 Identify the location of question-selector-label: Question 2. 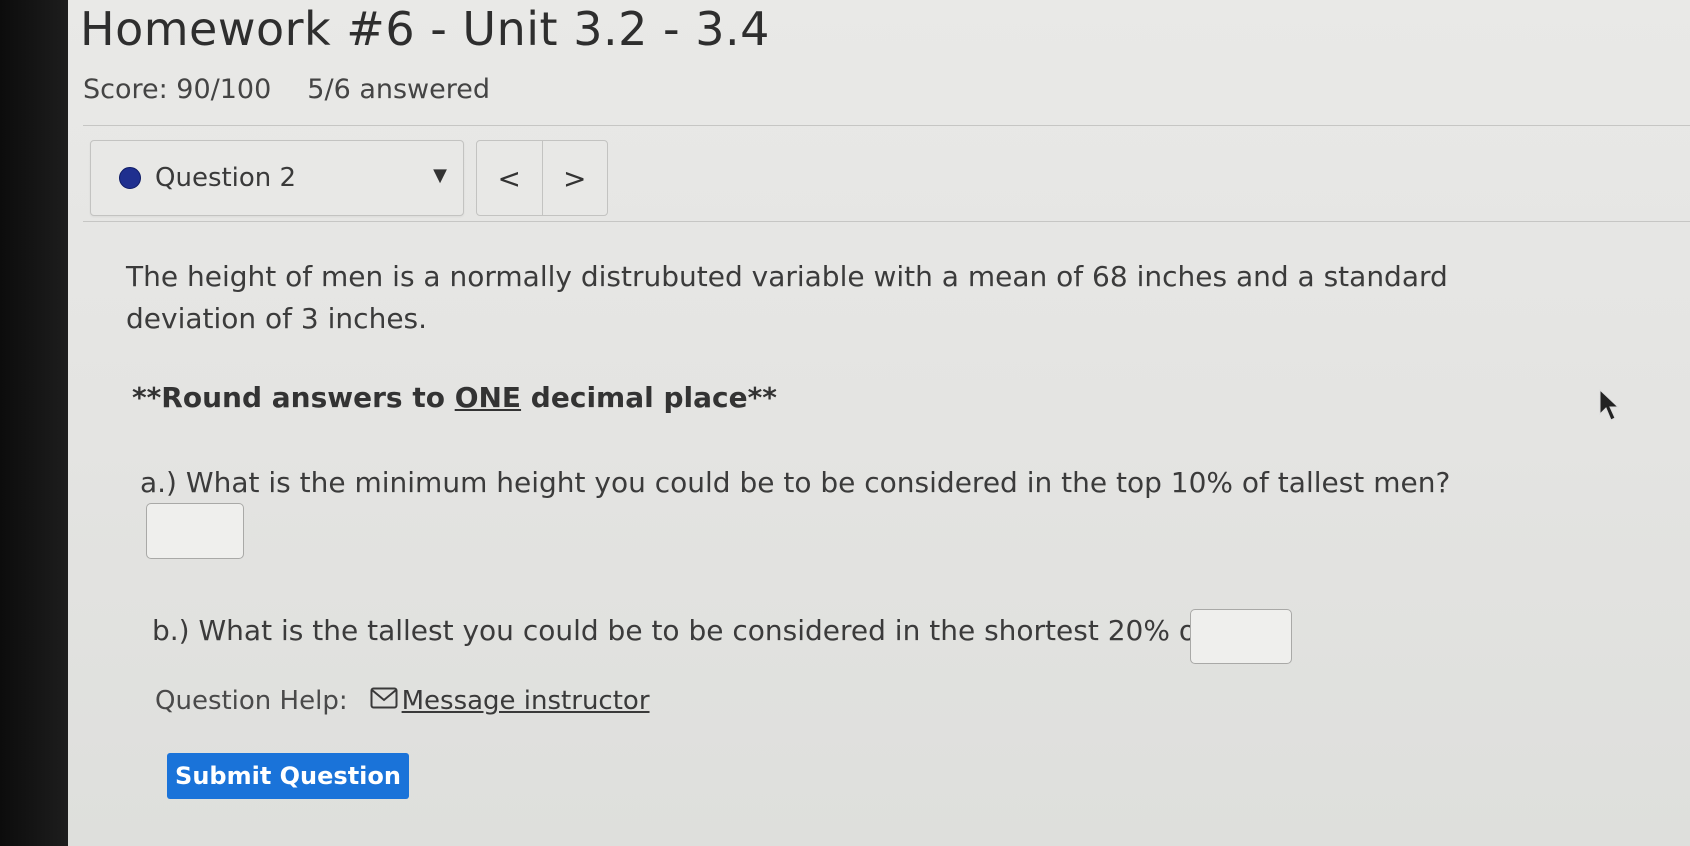
(226, 178).